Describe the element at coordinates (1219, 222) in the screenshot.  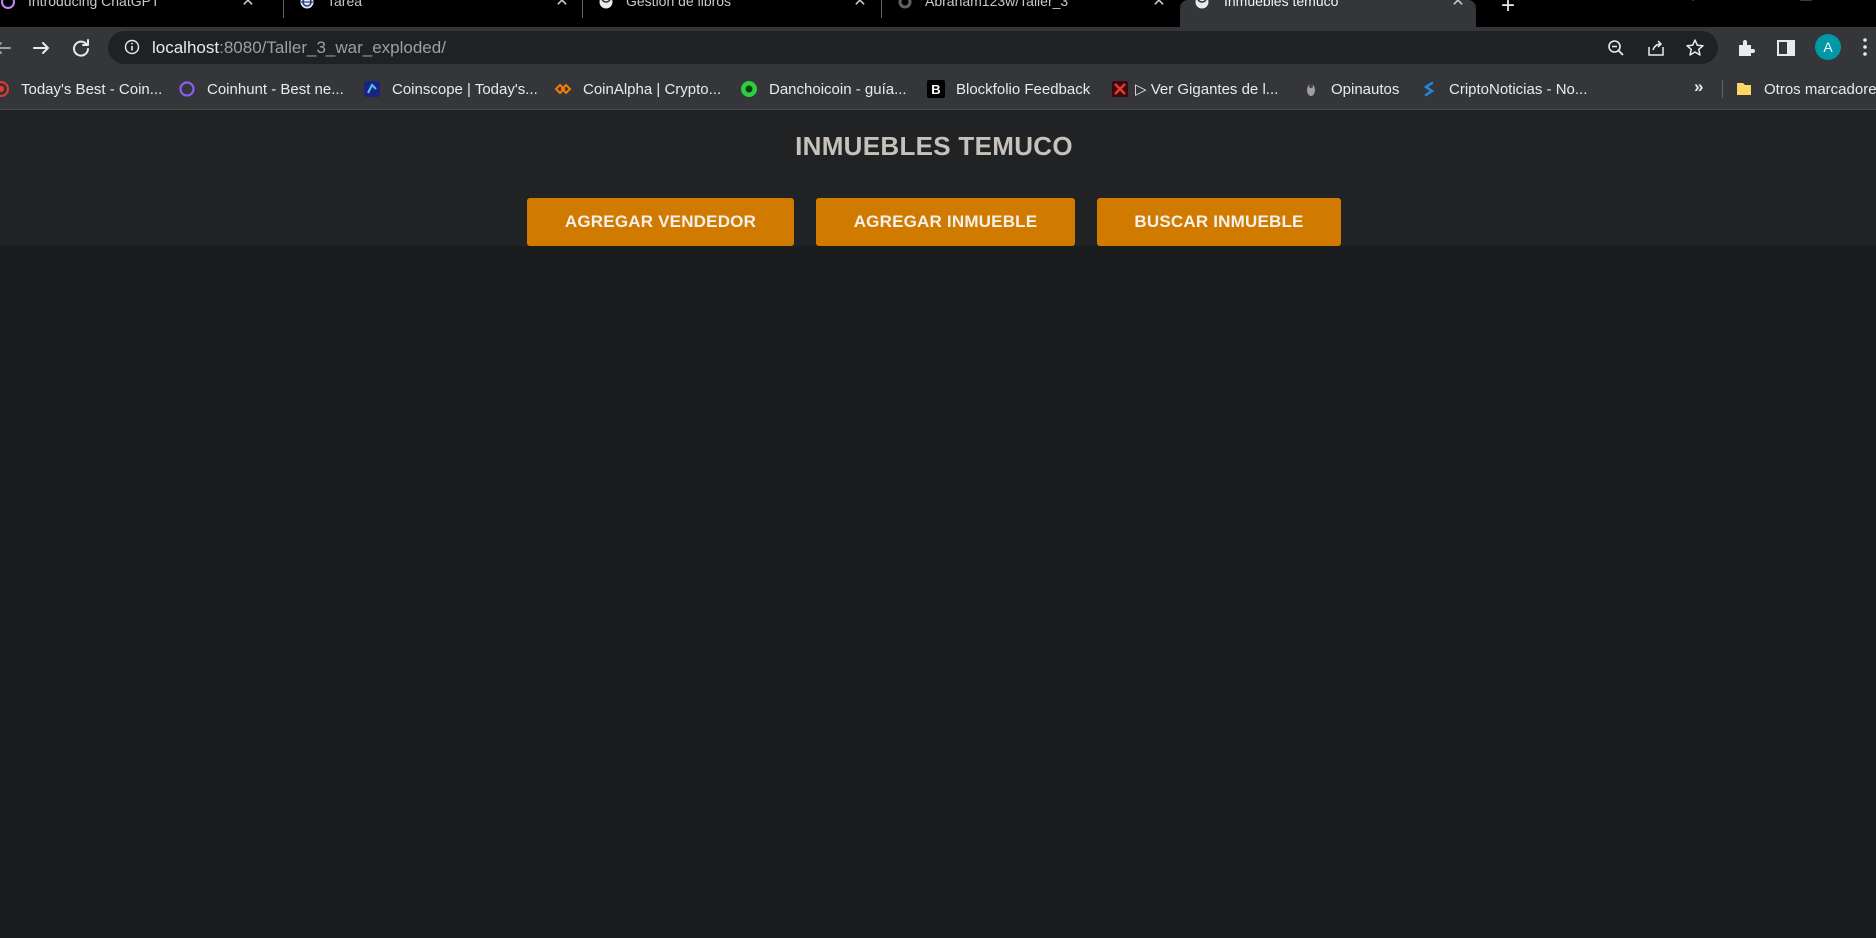
I see `buscar-inmueble-button: BUSCAR INMUEBLE` at that location.